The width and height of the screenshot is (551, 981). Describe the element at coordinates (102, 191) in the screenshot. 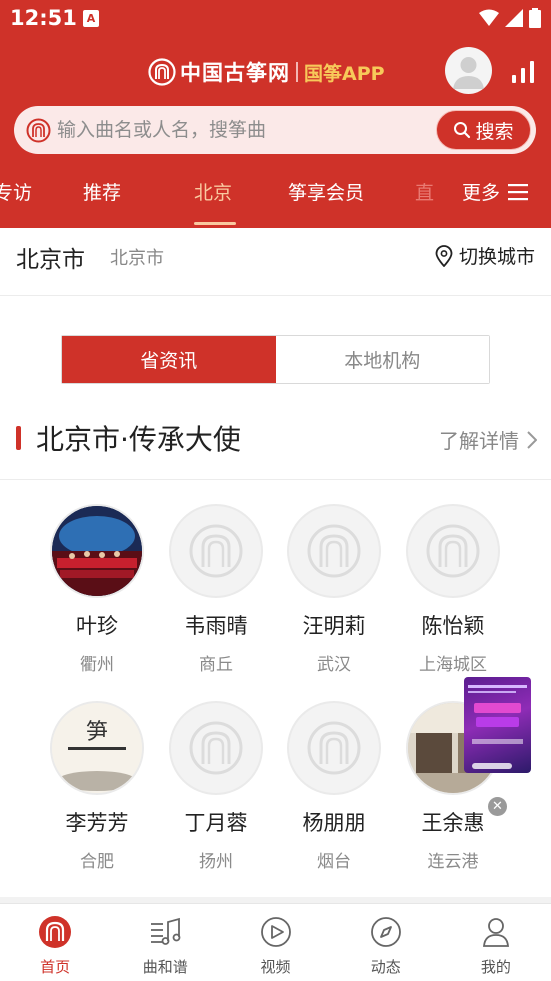

I see `tab-recommend: 推荐` at that location.